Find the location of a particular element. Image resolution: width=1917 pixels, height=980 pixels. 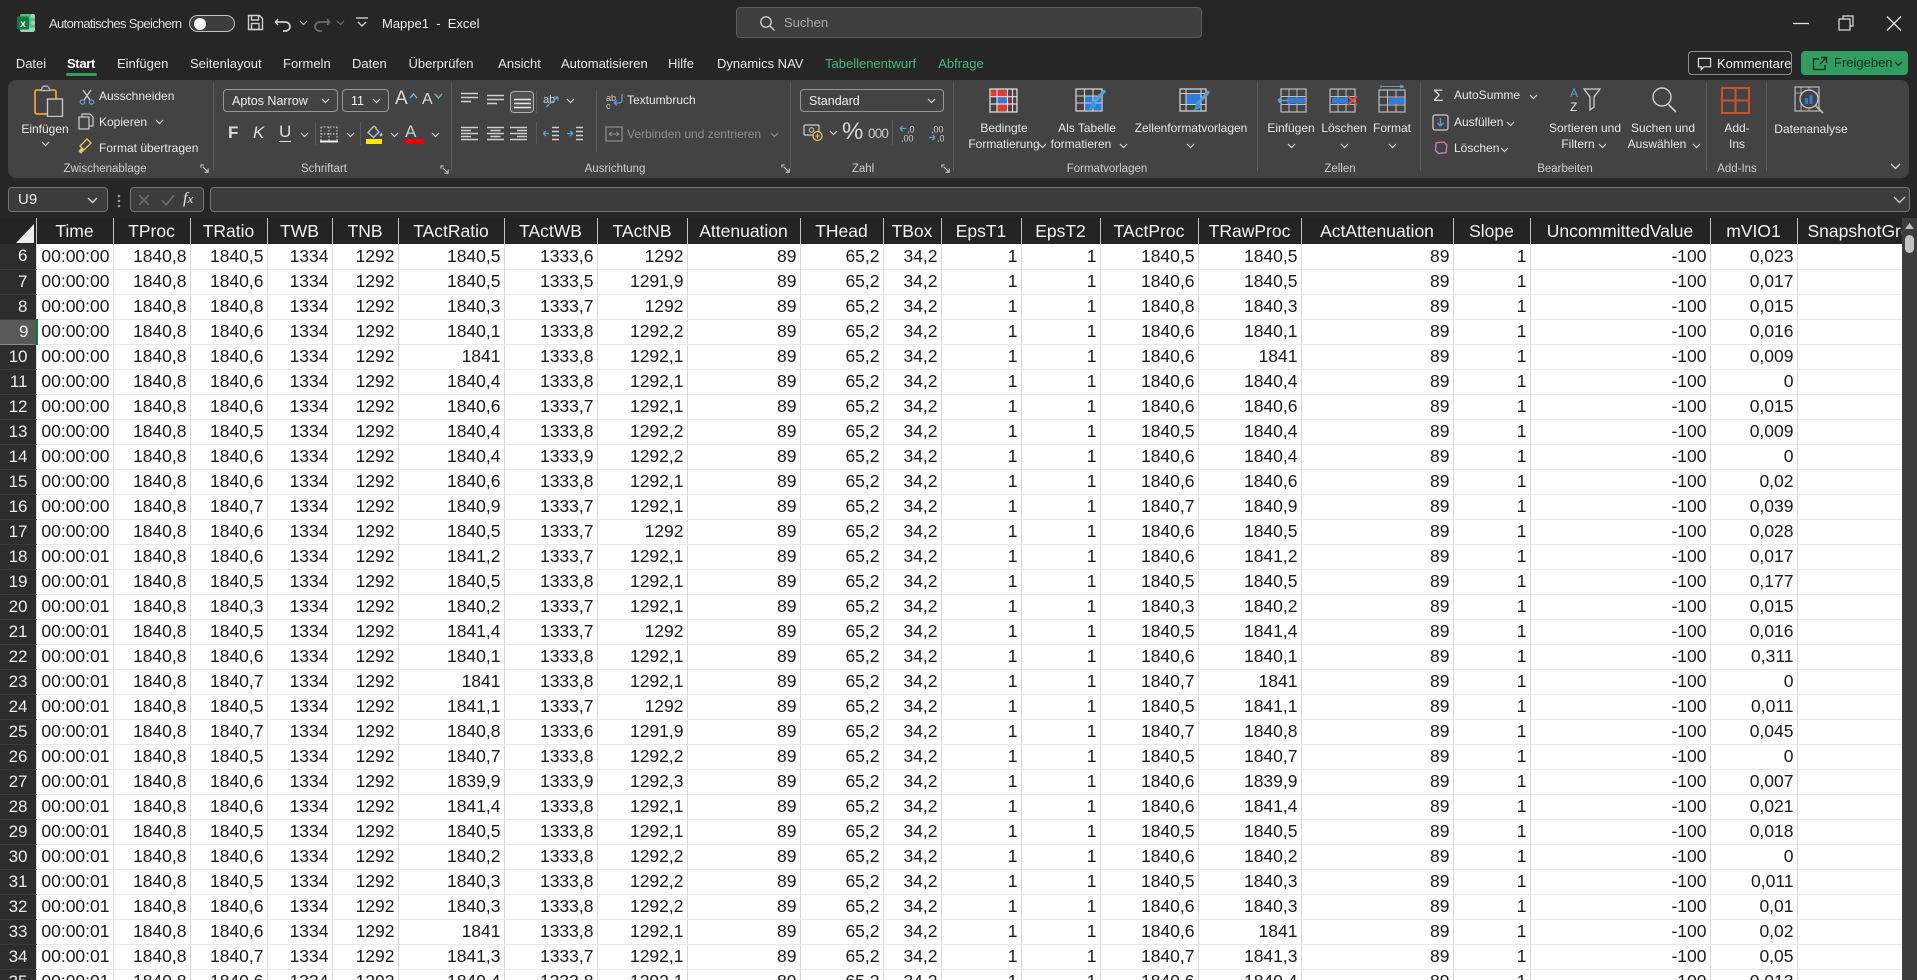

svg-text: ,0 is located at coordinates (940, 138).